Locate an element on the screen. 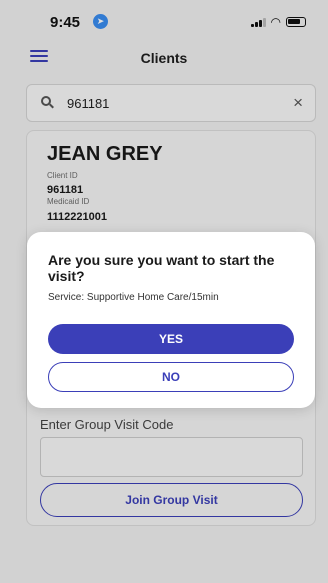 The image size is (328, 583). yes-button: YES is located at coordinates (171, 339).